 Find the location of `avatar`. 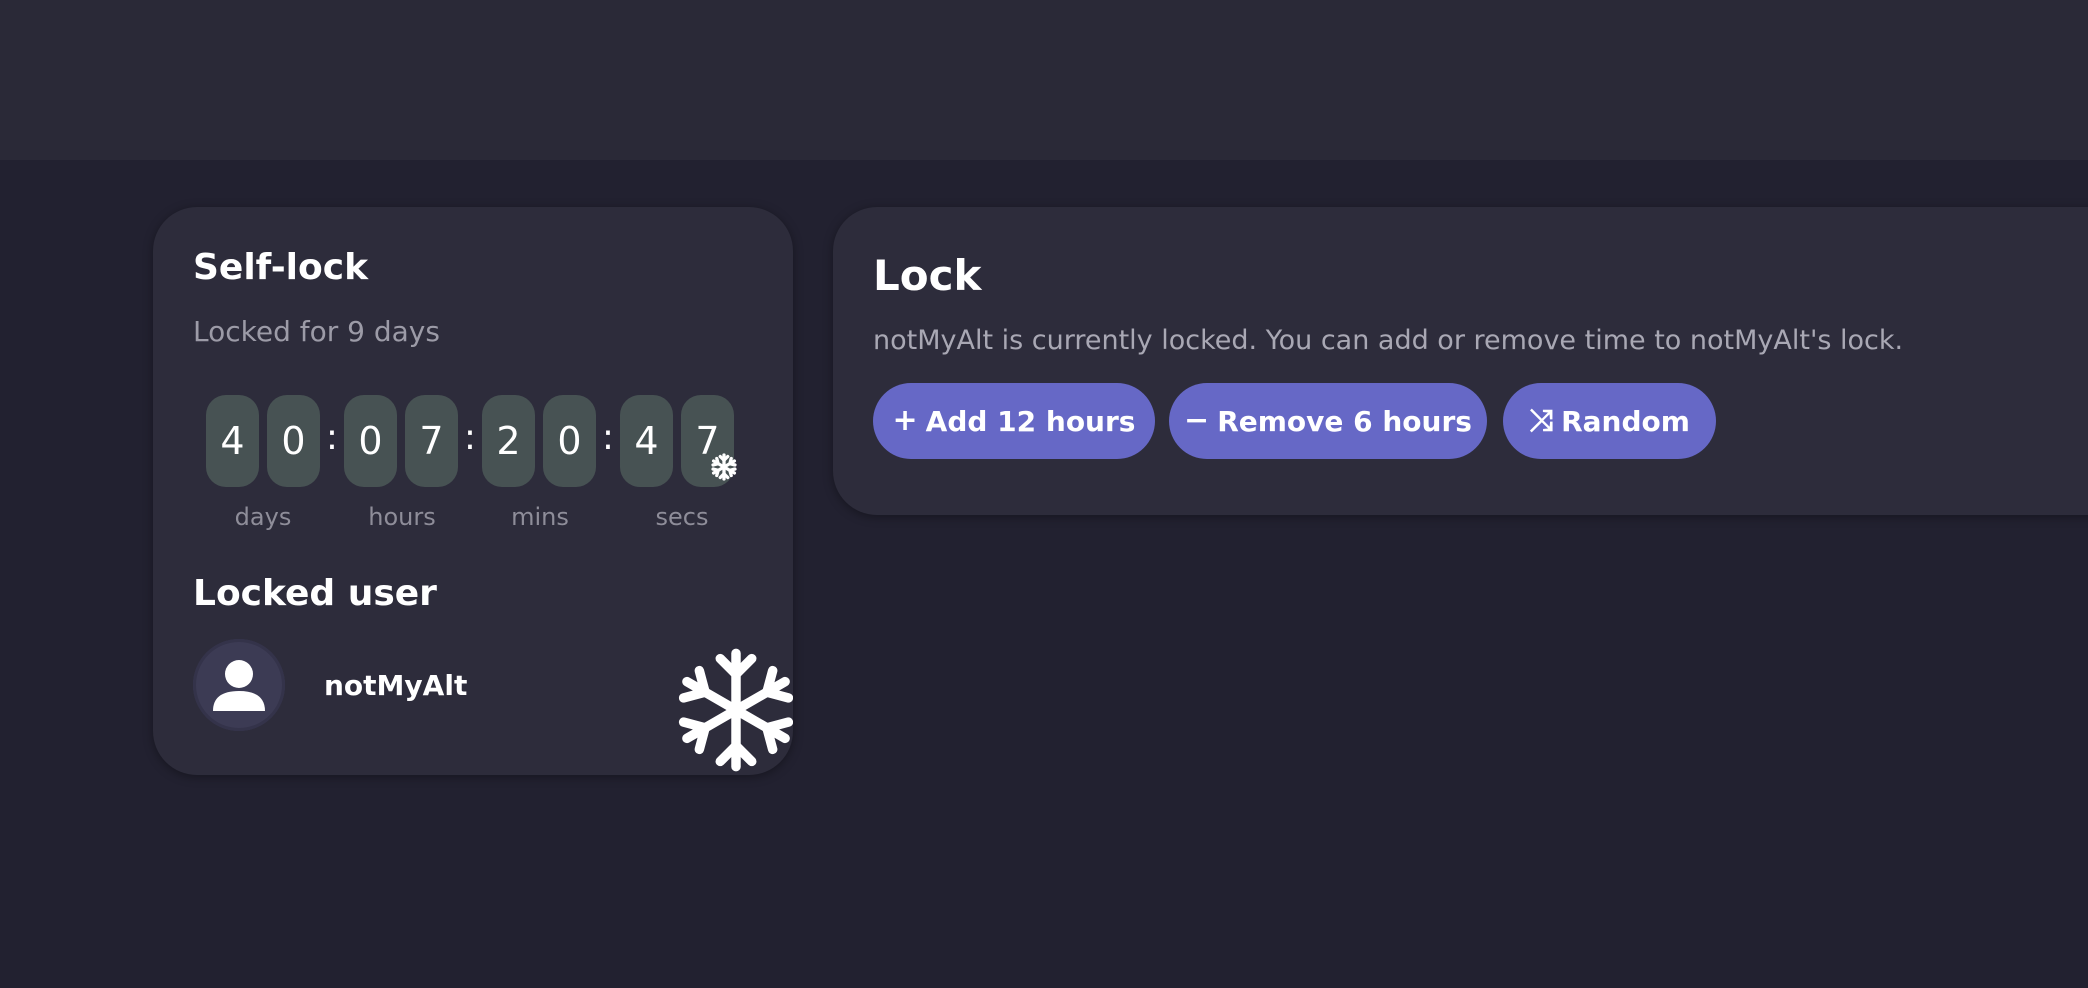

avatar is located at coordinates (239, 685).